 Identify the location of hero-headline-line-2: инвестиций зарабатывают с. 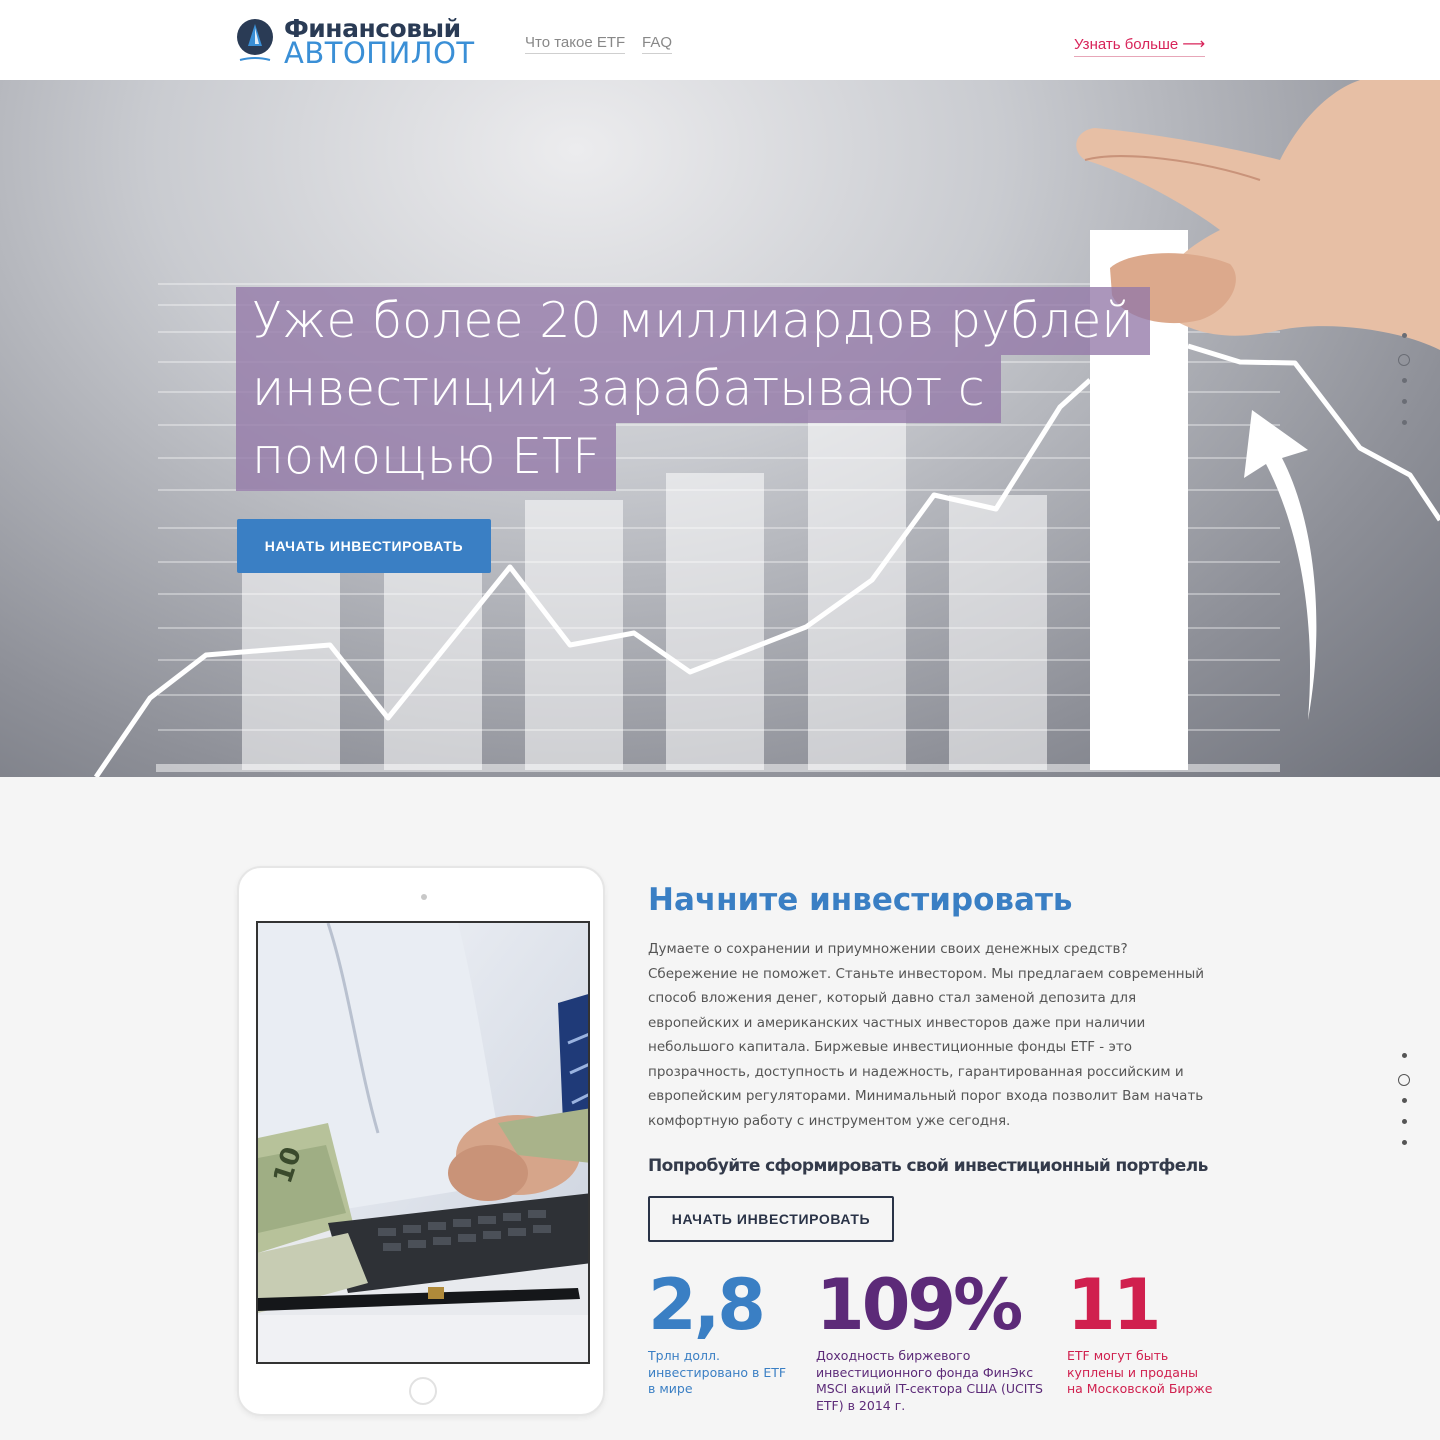
(618, 389).